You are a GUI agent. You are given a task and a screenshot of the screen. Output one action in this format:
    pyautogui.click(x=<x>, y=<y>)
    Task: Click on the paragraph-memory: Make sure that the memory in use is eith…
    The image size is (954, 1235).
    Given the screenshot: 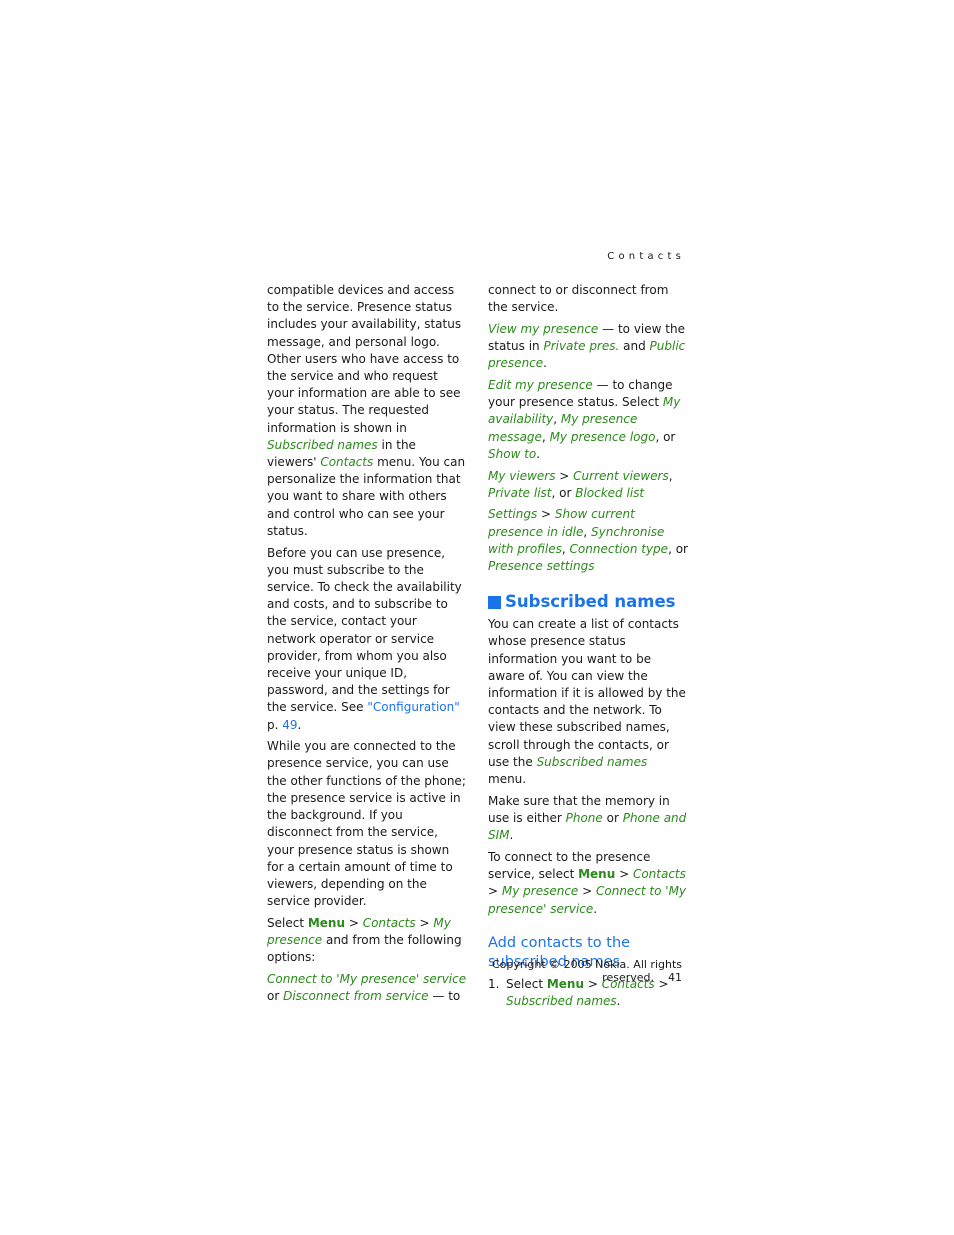 What is the action you would take?
    pyautogui.click(x=587, y=818)
    